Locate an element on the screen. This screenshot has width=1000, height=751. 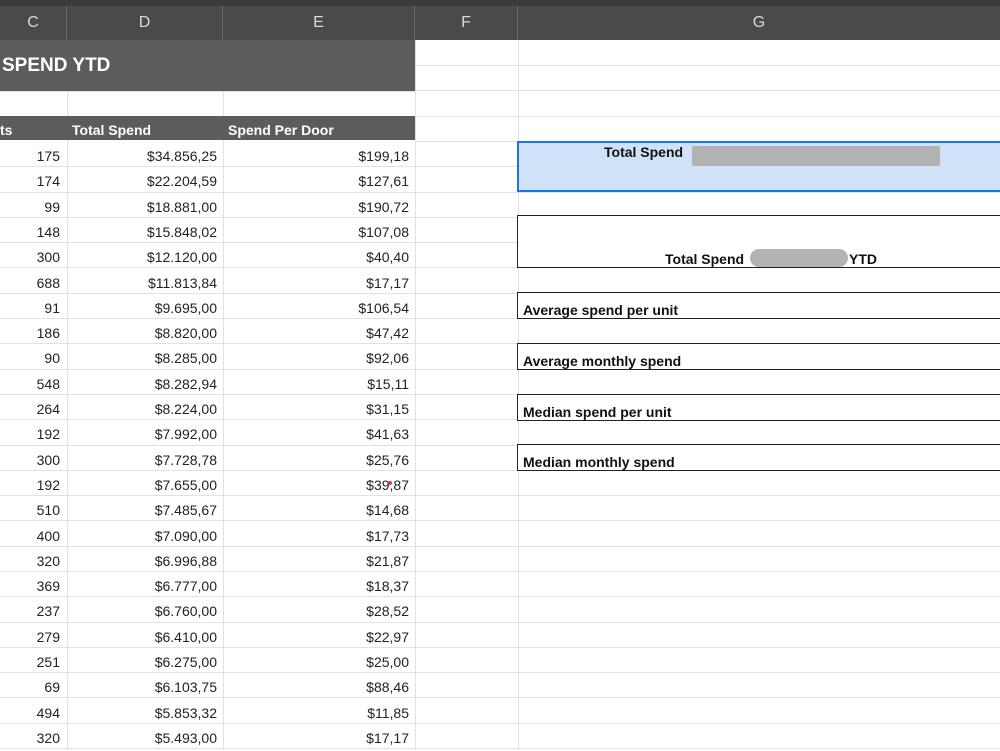
cell-total-spend: $8.224,00 is located at coordinates (186, 409).